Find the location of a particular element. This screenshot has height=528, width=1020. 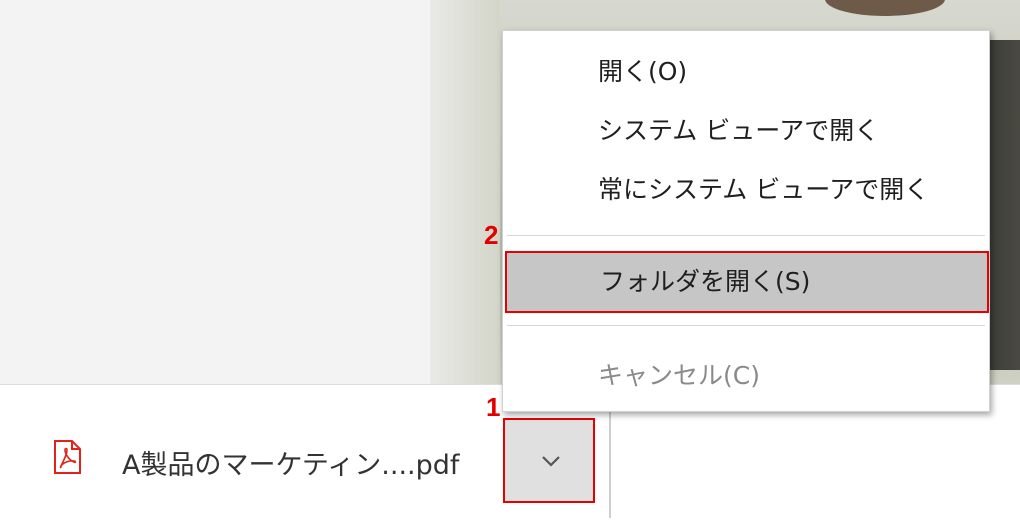

menu-item-open: 開く(O) is located at coordinates (746, 72).